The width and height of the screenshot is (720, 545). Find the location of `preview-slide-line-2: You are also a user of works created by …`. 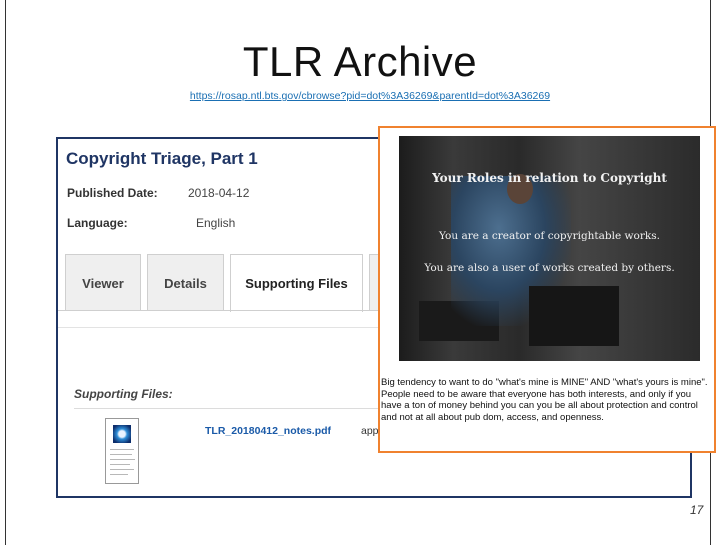

preview-slide-line-2: You are also a user of works created by … is located at coordinates (549, 268).